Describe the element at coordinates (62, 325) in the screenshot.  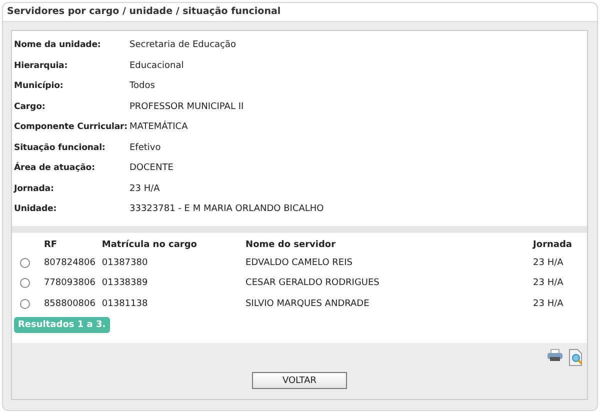
I see `results-badge: Resultados 1 a 3.` at that location.